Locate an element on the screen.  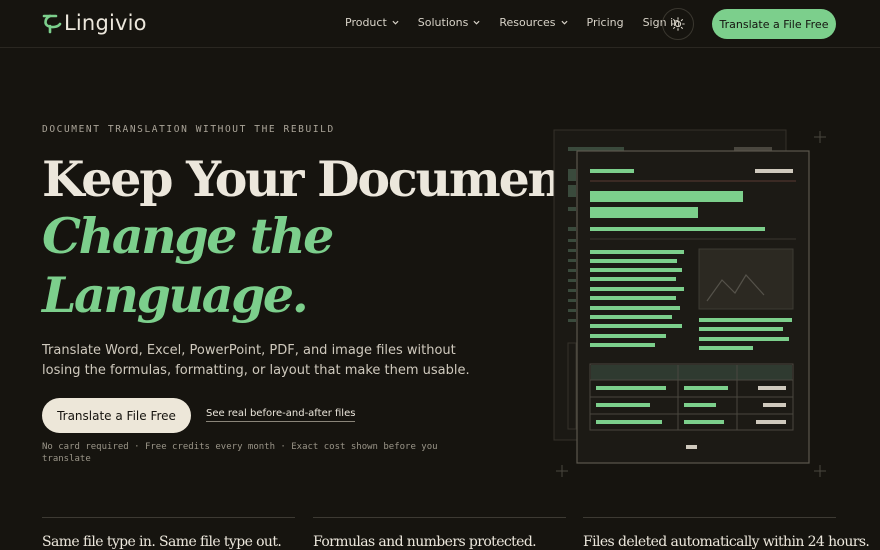
headline-line-3: Language. is located at coordinates (175, 295).